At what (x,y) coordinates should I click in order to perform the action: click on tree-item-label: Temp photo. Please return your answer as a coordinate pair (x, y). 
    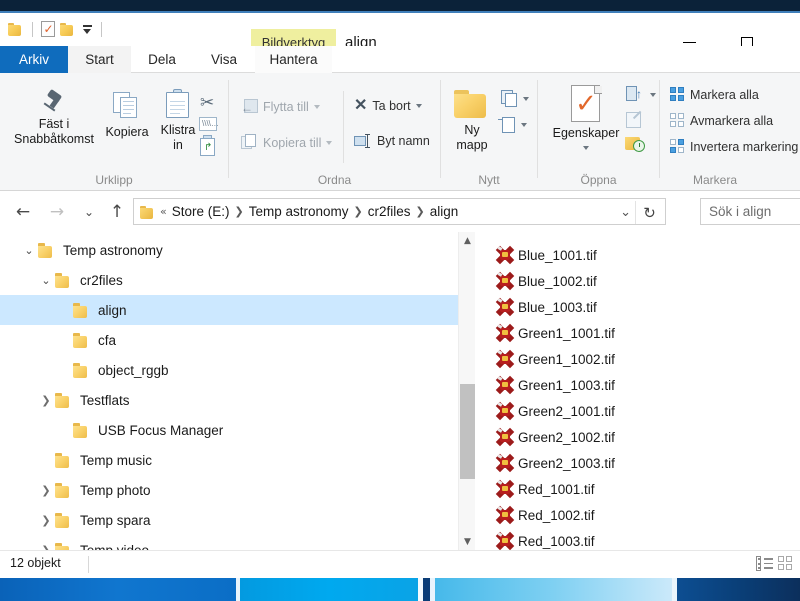
    Looking at the image, I should click on (115, 490).